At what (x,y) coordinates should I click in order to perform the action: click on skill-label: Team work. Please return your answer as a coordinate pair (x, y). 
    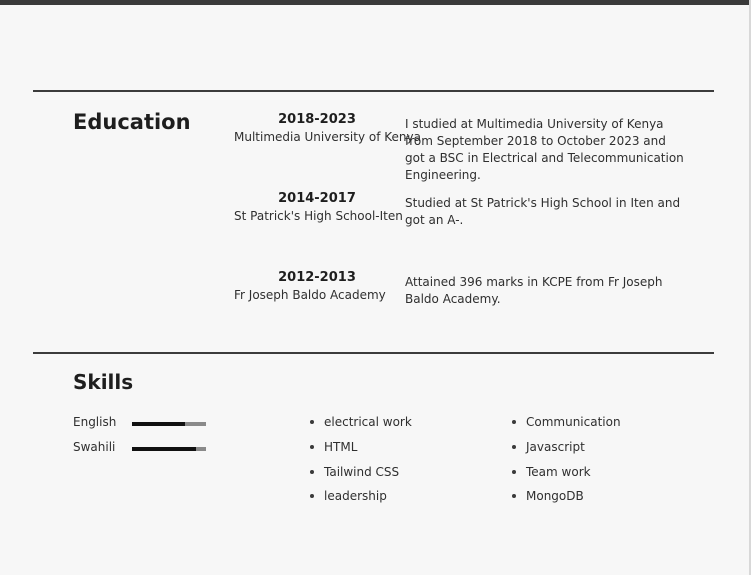
    Looking at the image, I should click on (558, 471).